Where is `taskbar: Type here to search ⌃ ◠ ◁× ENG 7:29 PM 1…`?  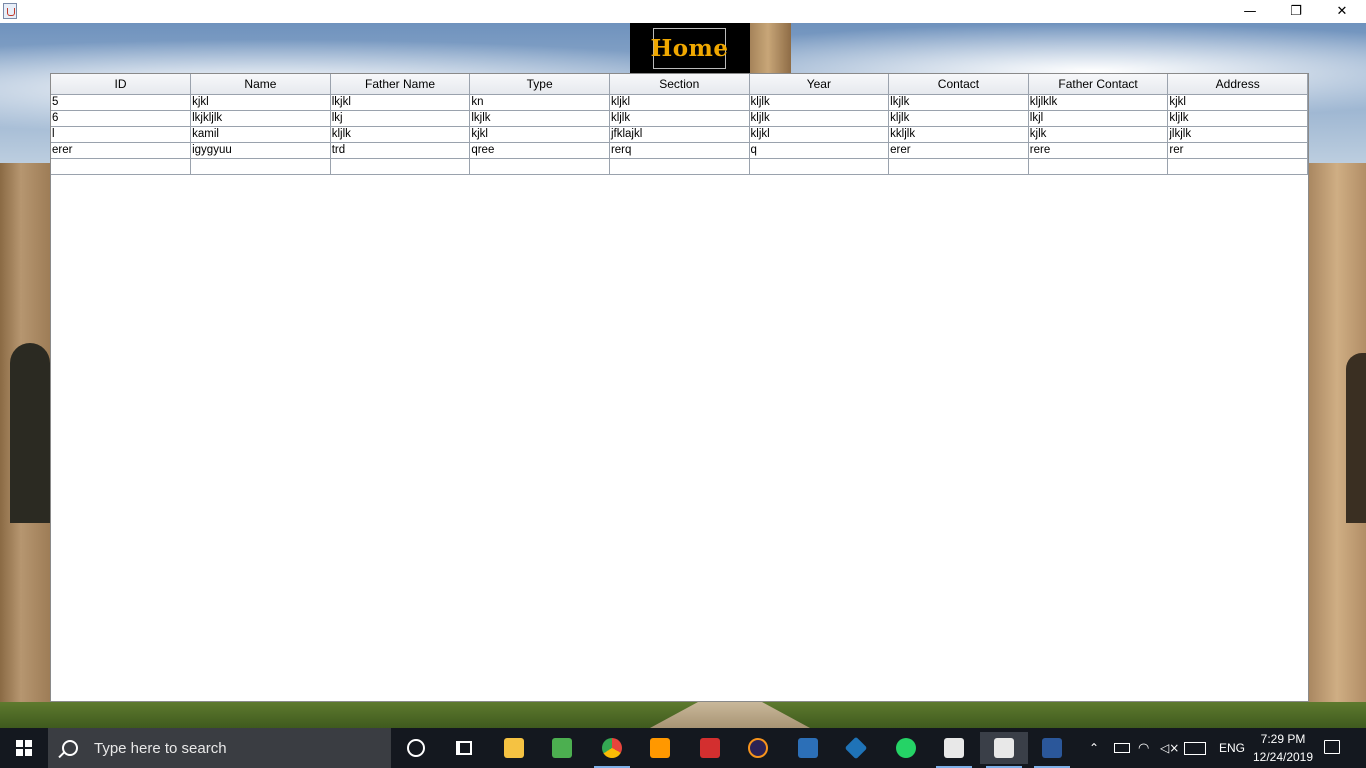
taskbar: Type here to search ⌃ ◠ ◁× ENG 7:29 PM 1… is located at coordinates (683, 748).